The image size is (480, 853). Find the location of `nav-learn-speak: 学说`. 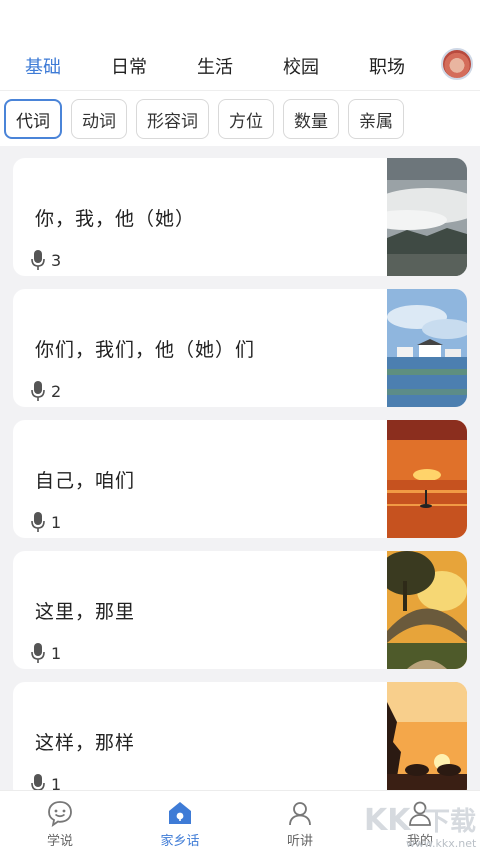

nav-learn-speak: 学说 is located at coordinates (60, 822).